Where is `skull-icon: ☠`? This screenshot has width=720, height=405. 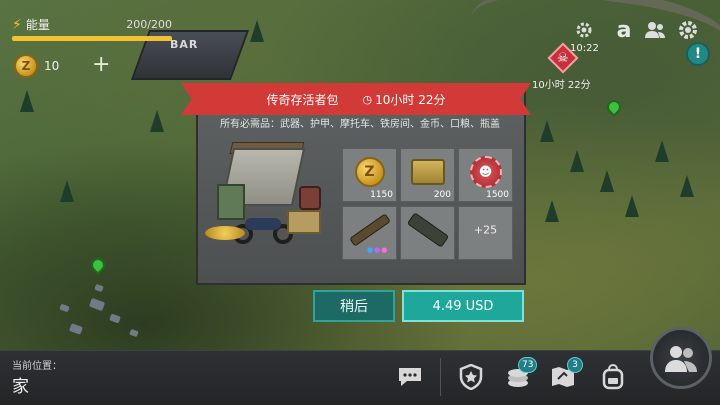 skull-icon: ☠ is located at coordinates (563, 58).